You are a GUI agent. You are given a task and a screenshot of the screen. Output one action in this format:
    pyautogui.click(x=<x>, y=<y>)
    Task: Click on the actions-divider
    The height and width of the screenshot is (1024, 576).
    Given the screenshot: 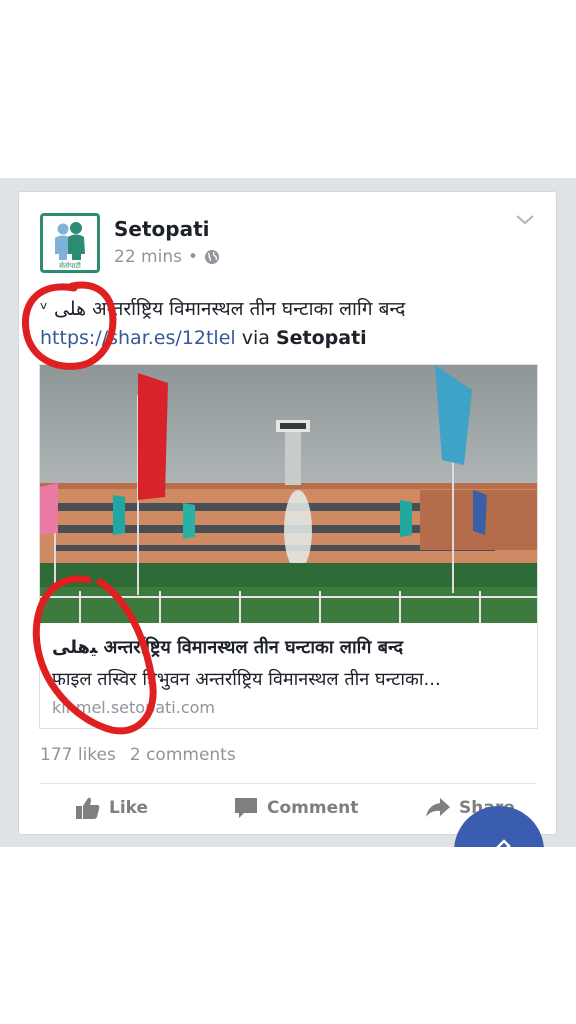 What is the action you would take?
    pyautogui.click(x=288, y=783)
    